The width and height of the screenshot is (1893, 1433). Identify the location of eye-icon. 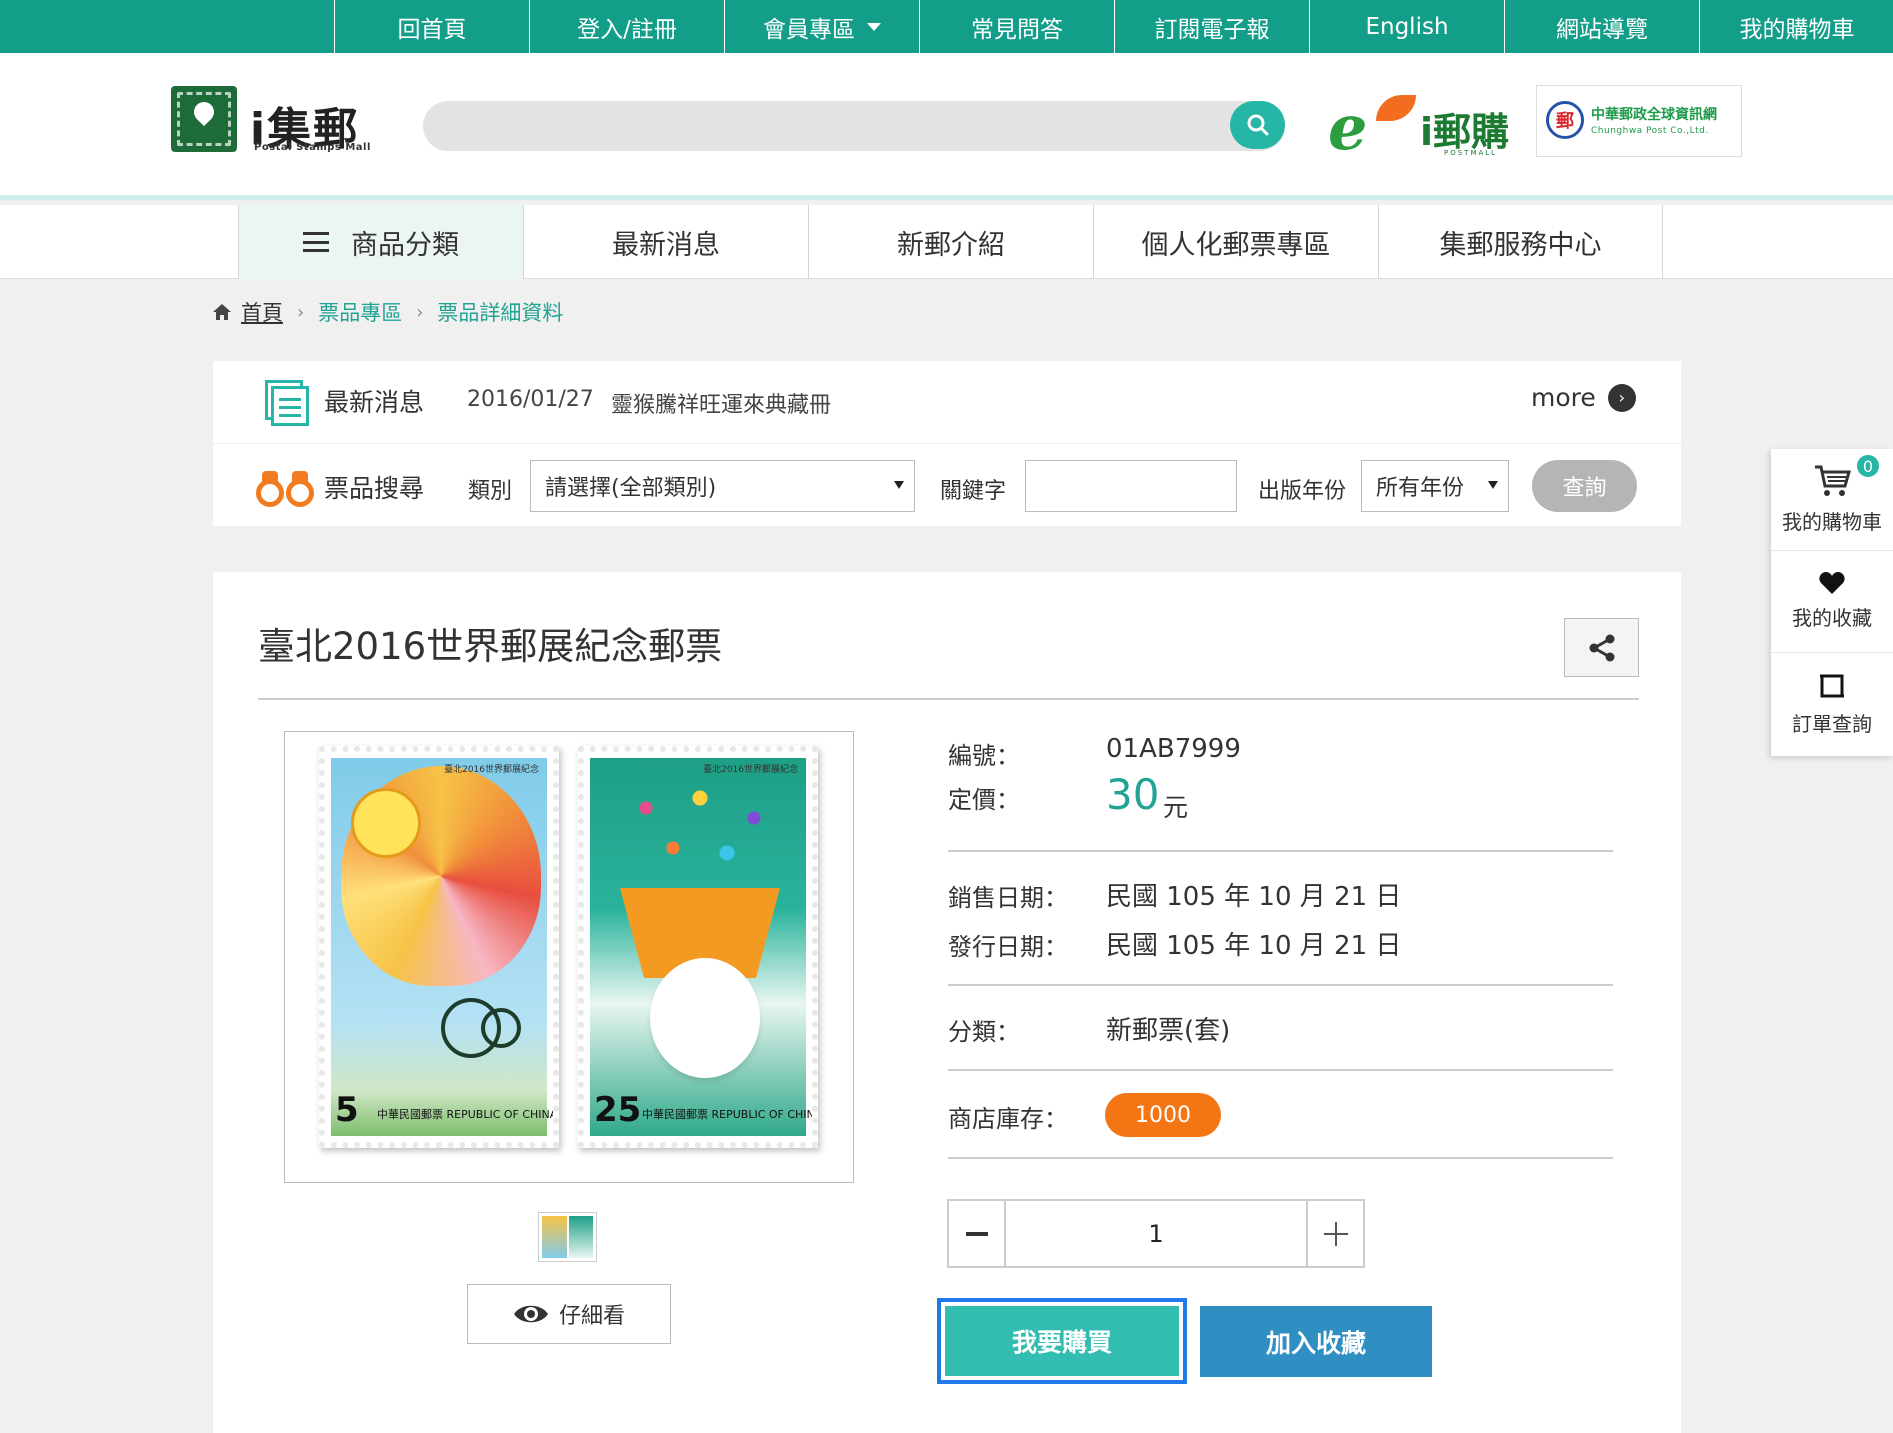
(530, 1314).